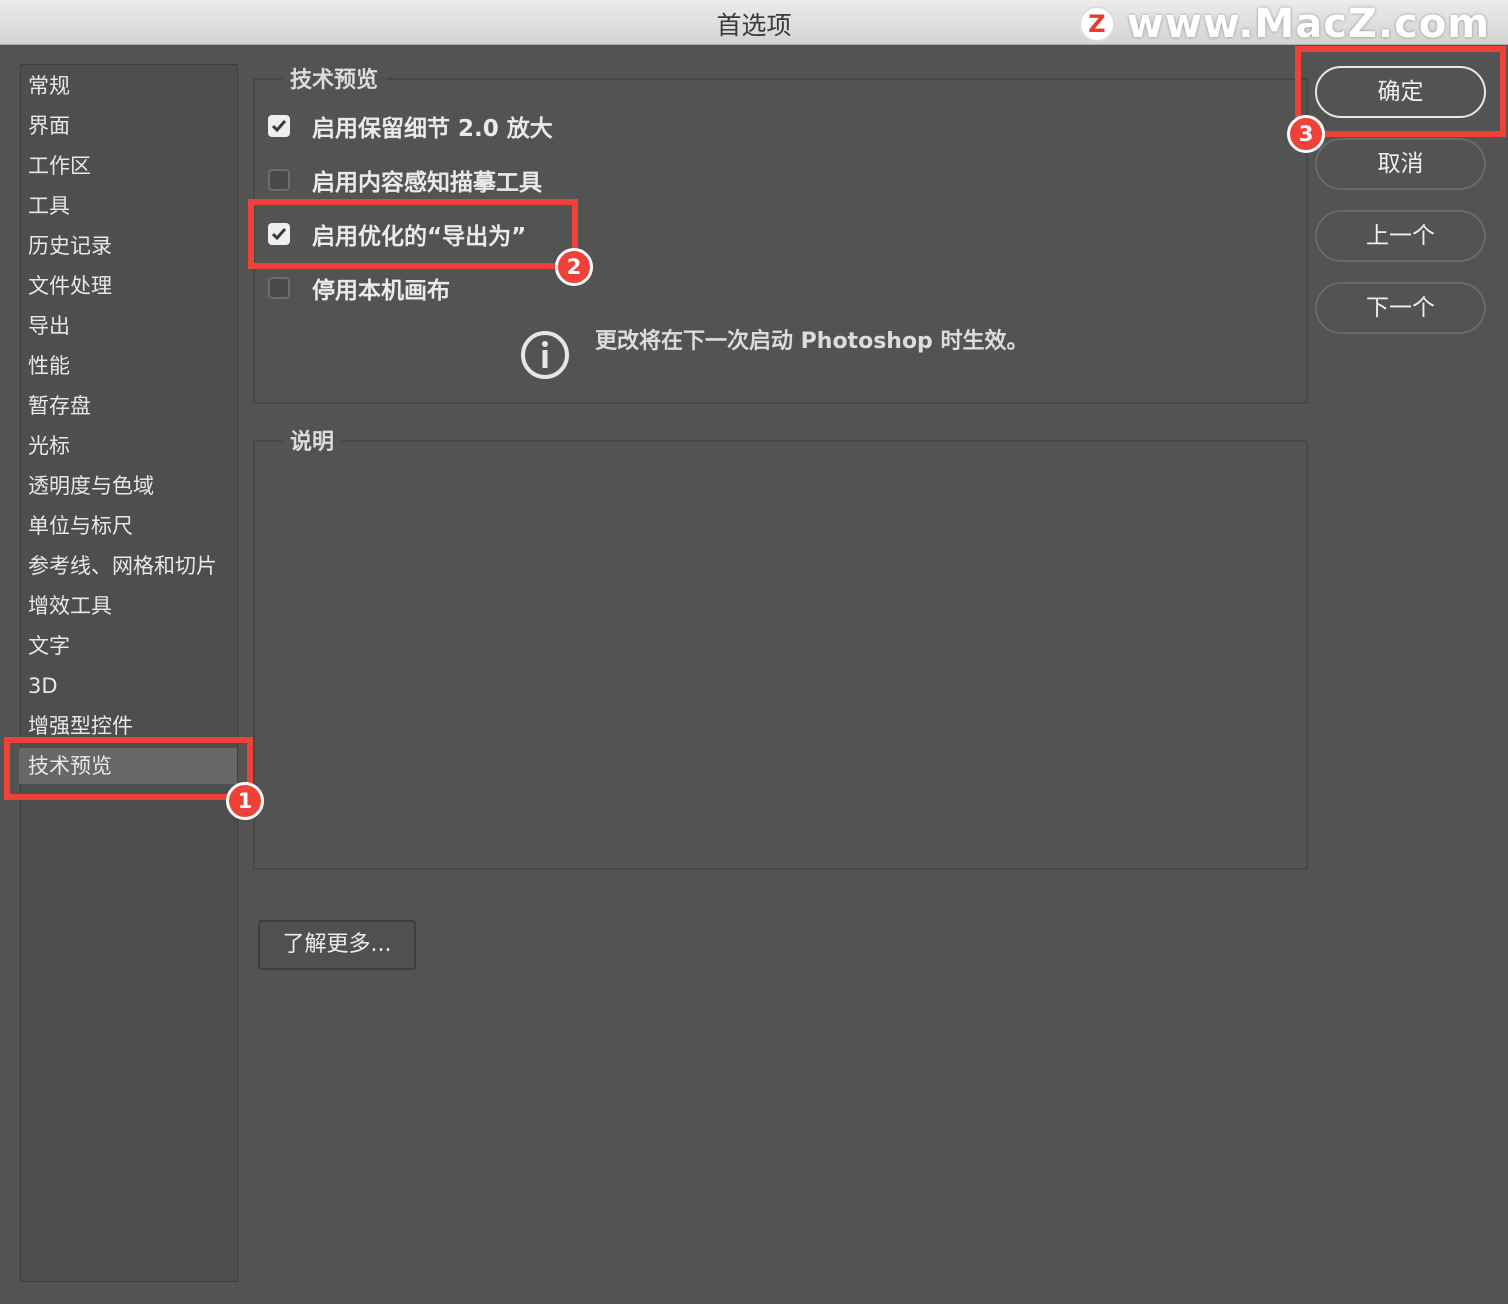  I want to click on option-preserve-details-row: 启用保留细节 2.0 放大, so click(410, 126).